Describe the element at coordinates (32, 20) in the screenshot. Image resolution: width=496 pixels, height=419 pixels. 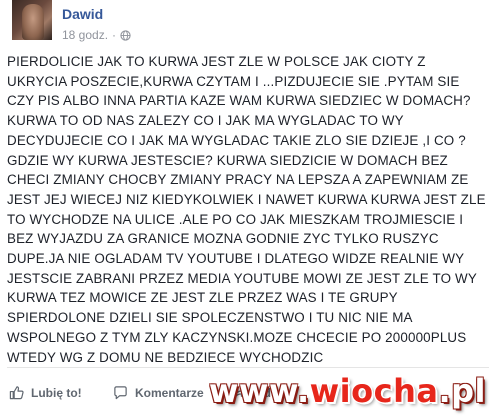
I see `avatar` at that location.